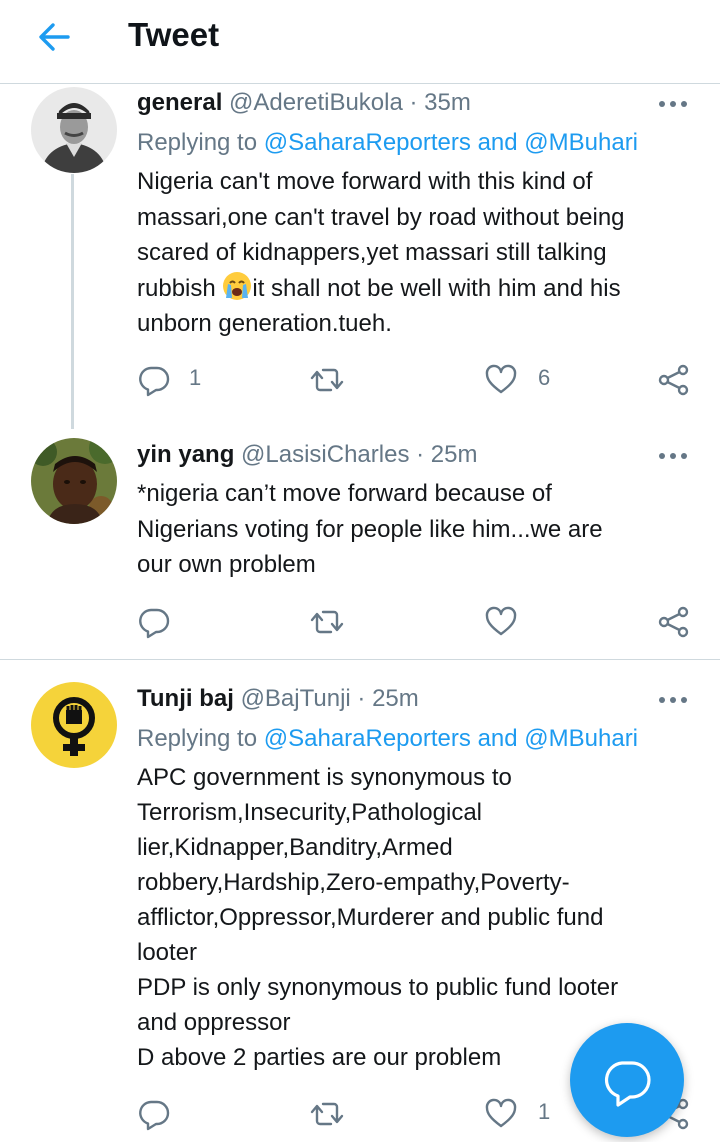 This screenshot has width=720, height=1142. What do you see at coordinates (436, 288) in the screenshot?
I see `text-segment: it shall not be well with him and his` at bounding box center [436, 288].